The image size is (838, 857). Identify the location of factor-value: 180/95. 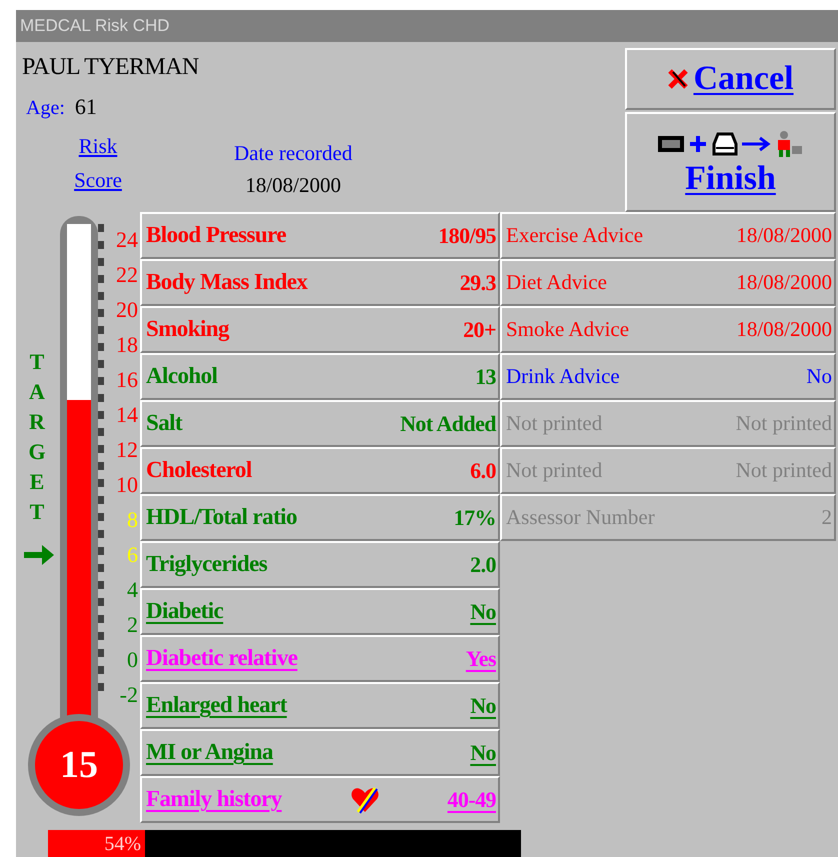
(467, 236).